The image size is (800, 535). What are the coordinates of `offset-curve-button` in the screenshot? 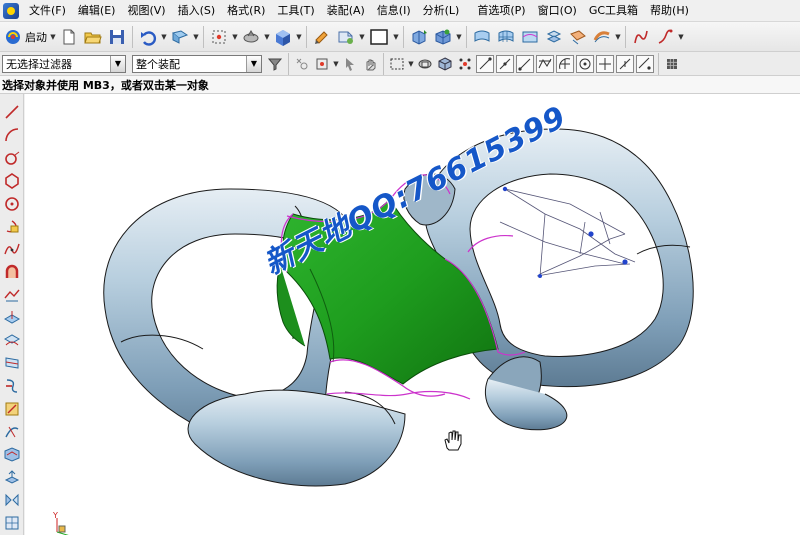 It's located at (12, 272).